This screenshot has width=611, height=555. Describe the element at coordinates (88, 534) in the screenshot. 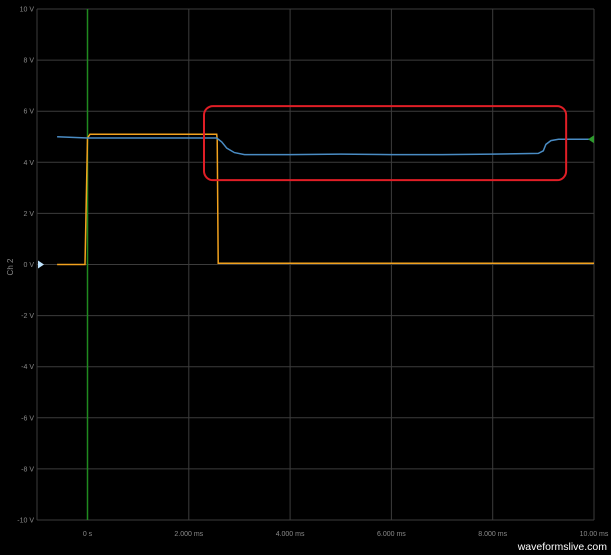

I see `x-tick-label: 0 s` at that location.